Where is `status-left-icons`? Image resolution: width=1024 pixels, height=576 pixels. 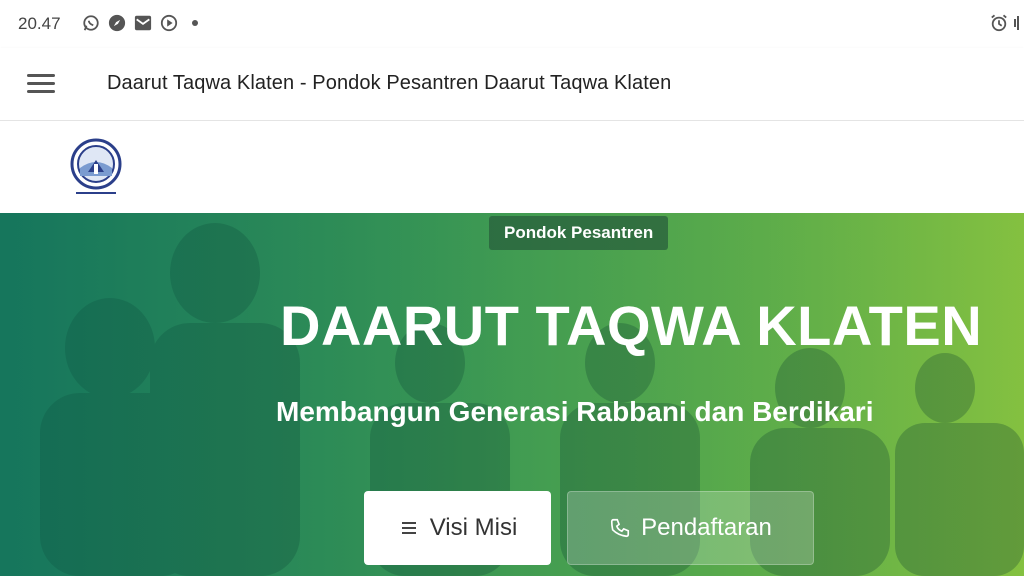
status-left-icons is located at coordinates (140, 23).